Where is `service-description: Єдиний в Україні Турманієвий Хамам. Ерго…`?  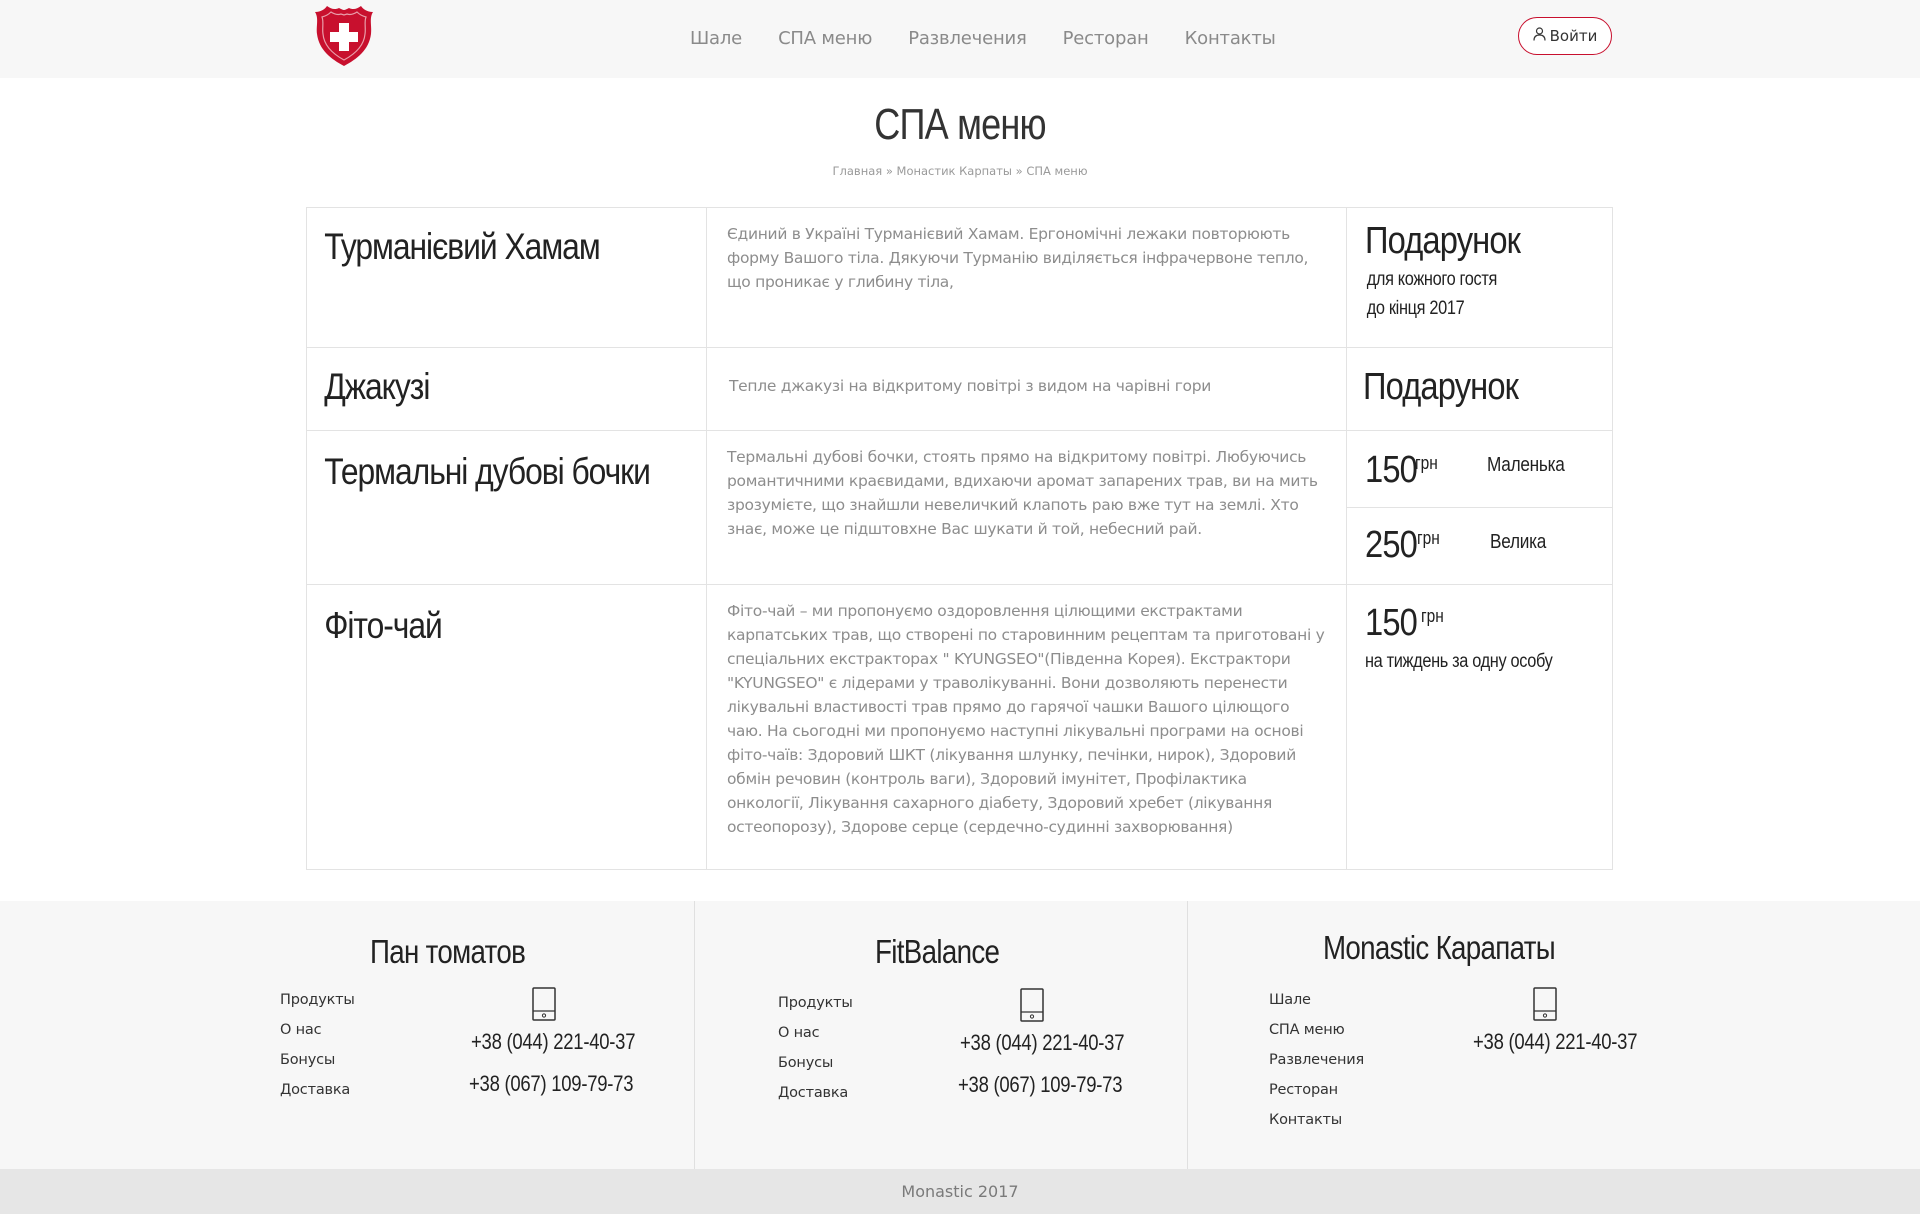 service-description: Єдиний в Україні Турманієвий Хамам. Ерго… is located at coordinates (1018, 258).